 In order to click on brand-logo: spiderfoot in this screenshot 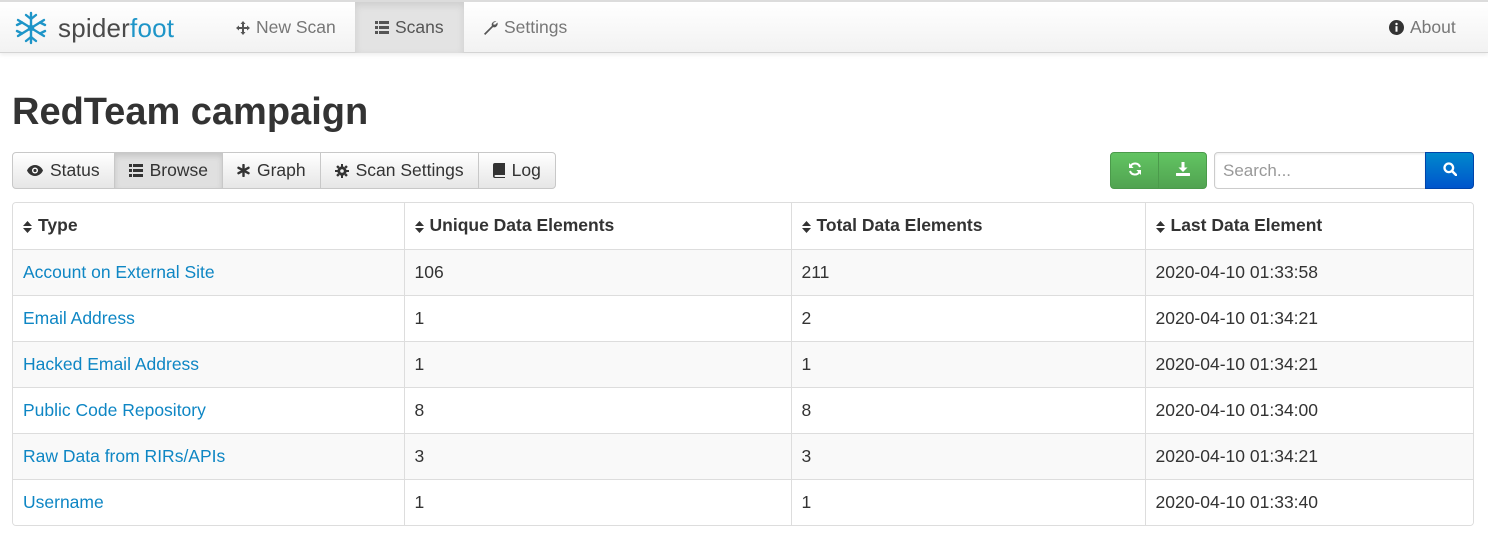, I will do `click(93, 28)`.